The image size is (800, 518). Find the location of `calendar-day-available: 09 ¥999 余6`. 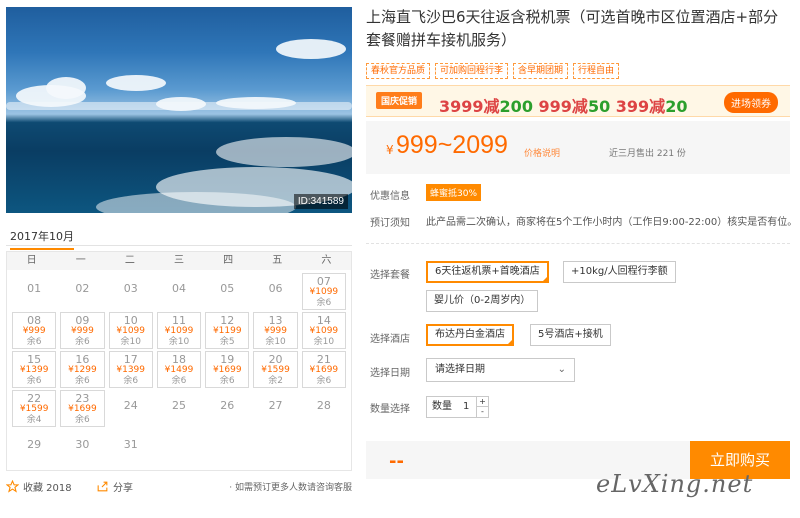

calendar-day-available: 09 ¥999 余6 is located at coordinates (82, 330).